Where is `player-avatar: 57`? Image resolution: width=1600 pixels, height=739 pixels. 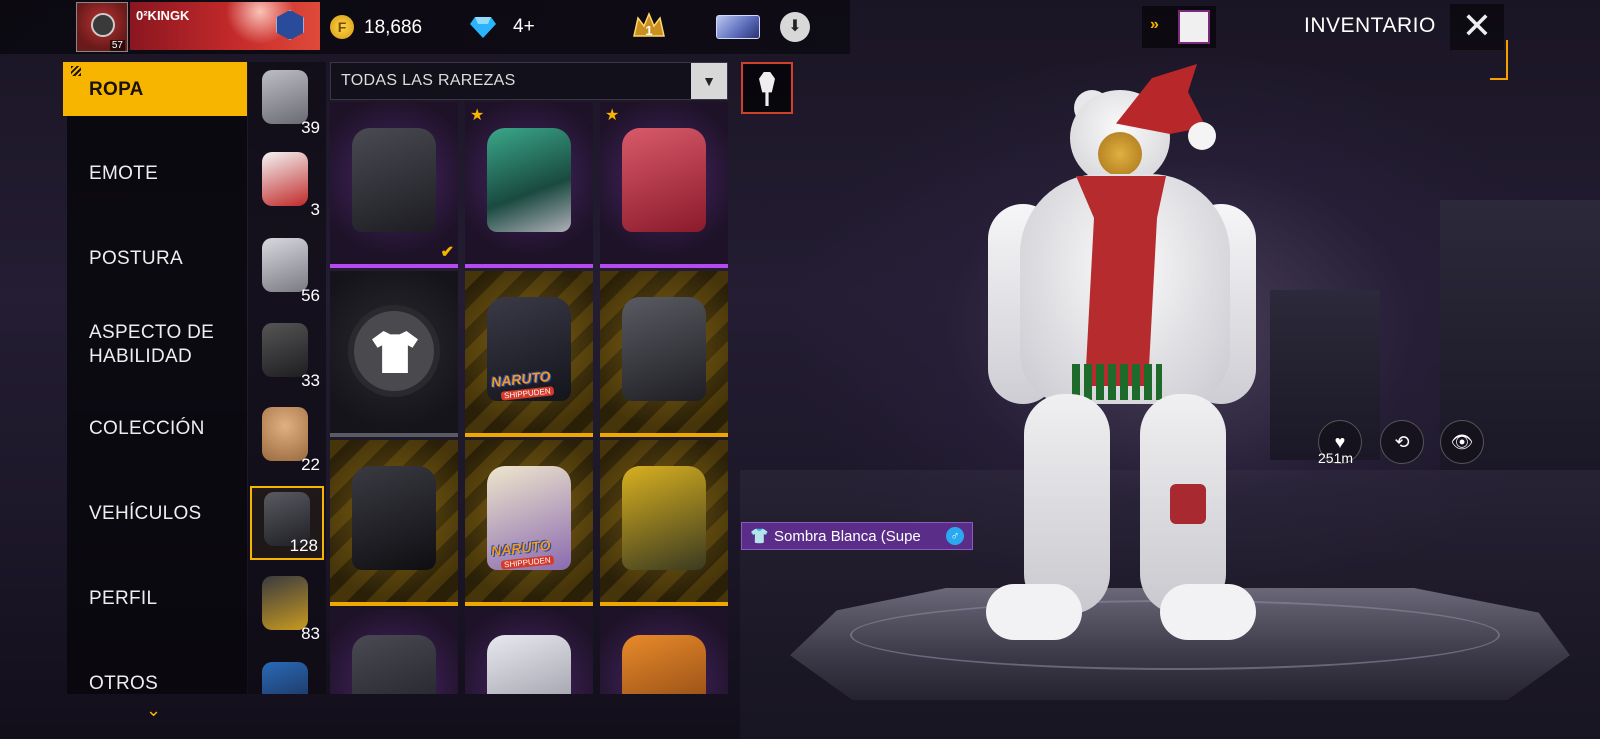
player-avatar: 57 is located at coordinates (102, 27).